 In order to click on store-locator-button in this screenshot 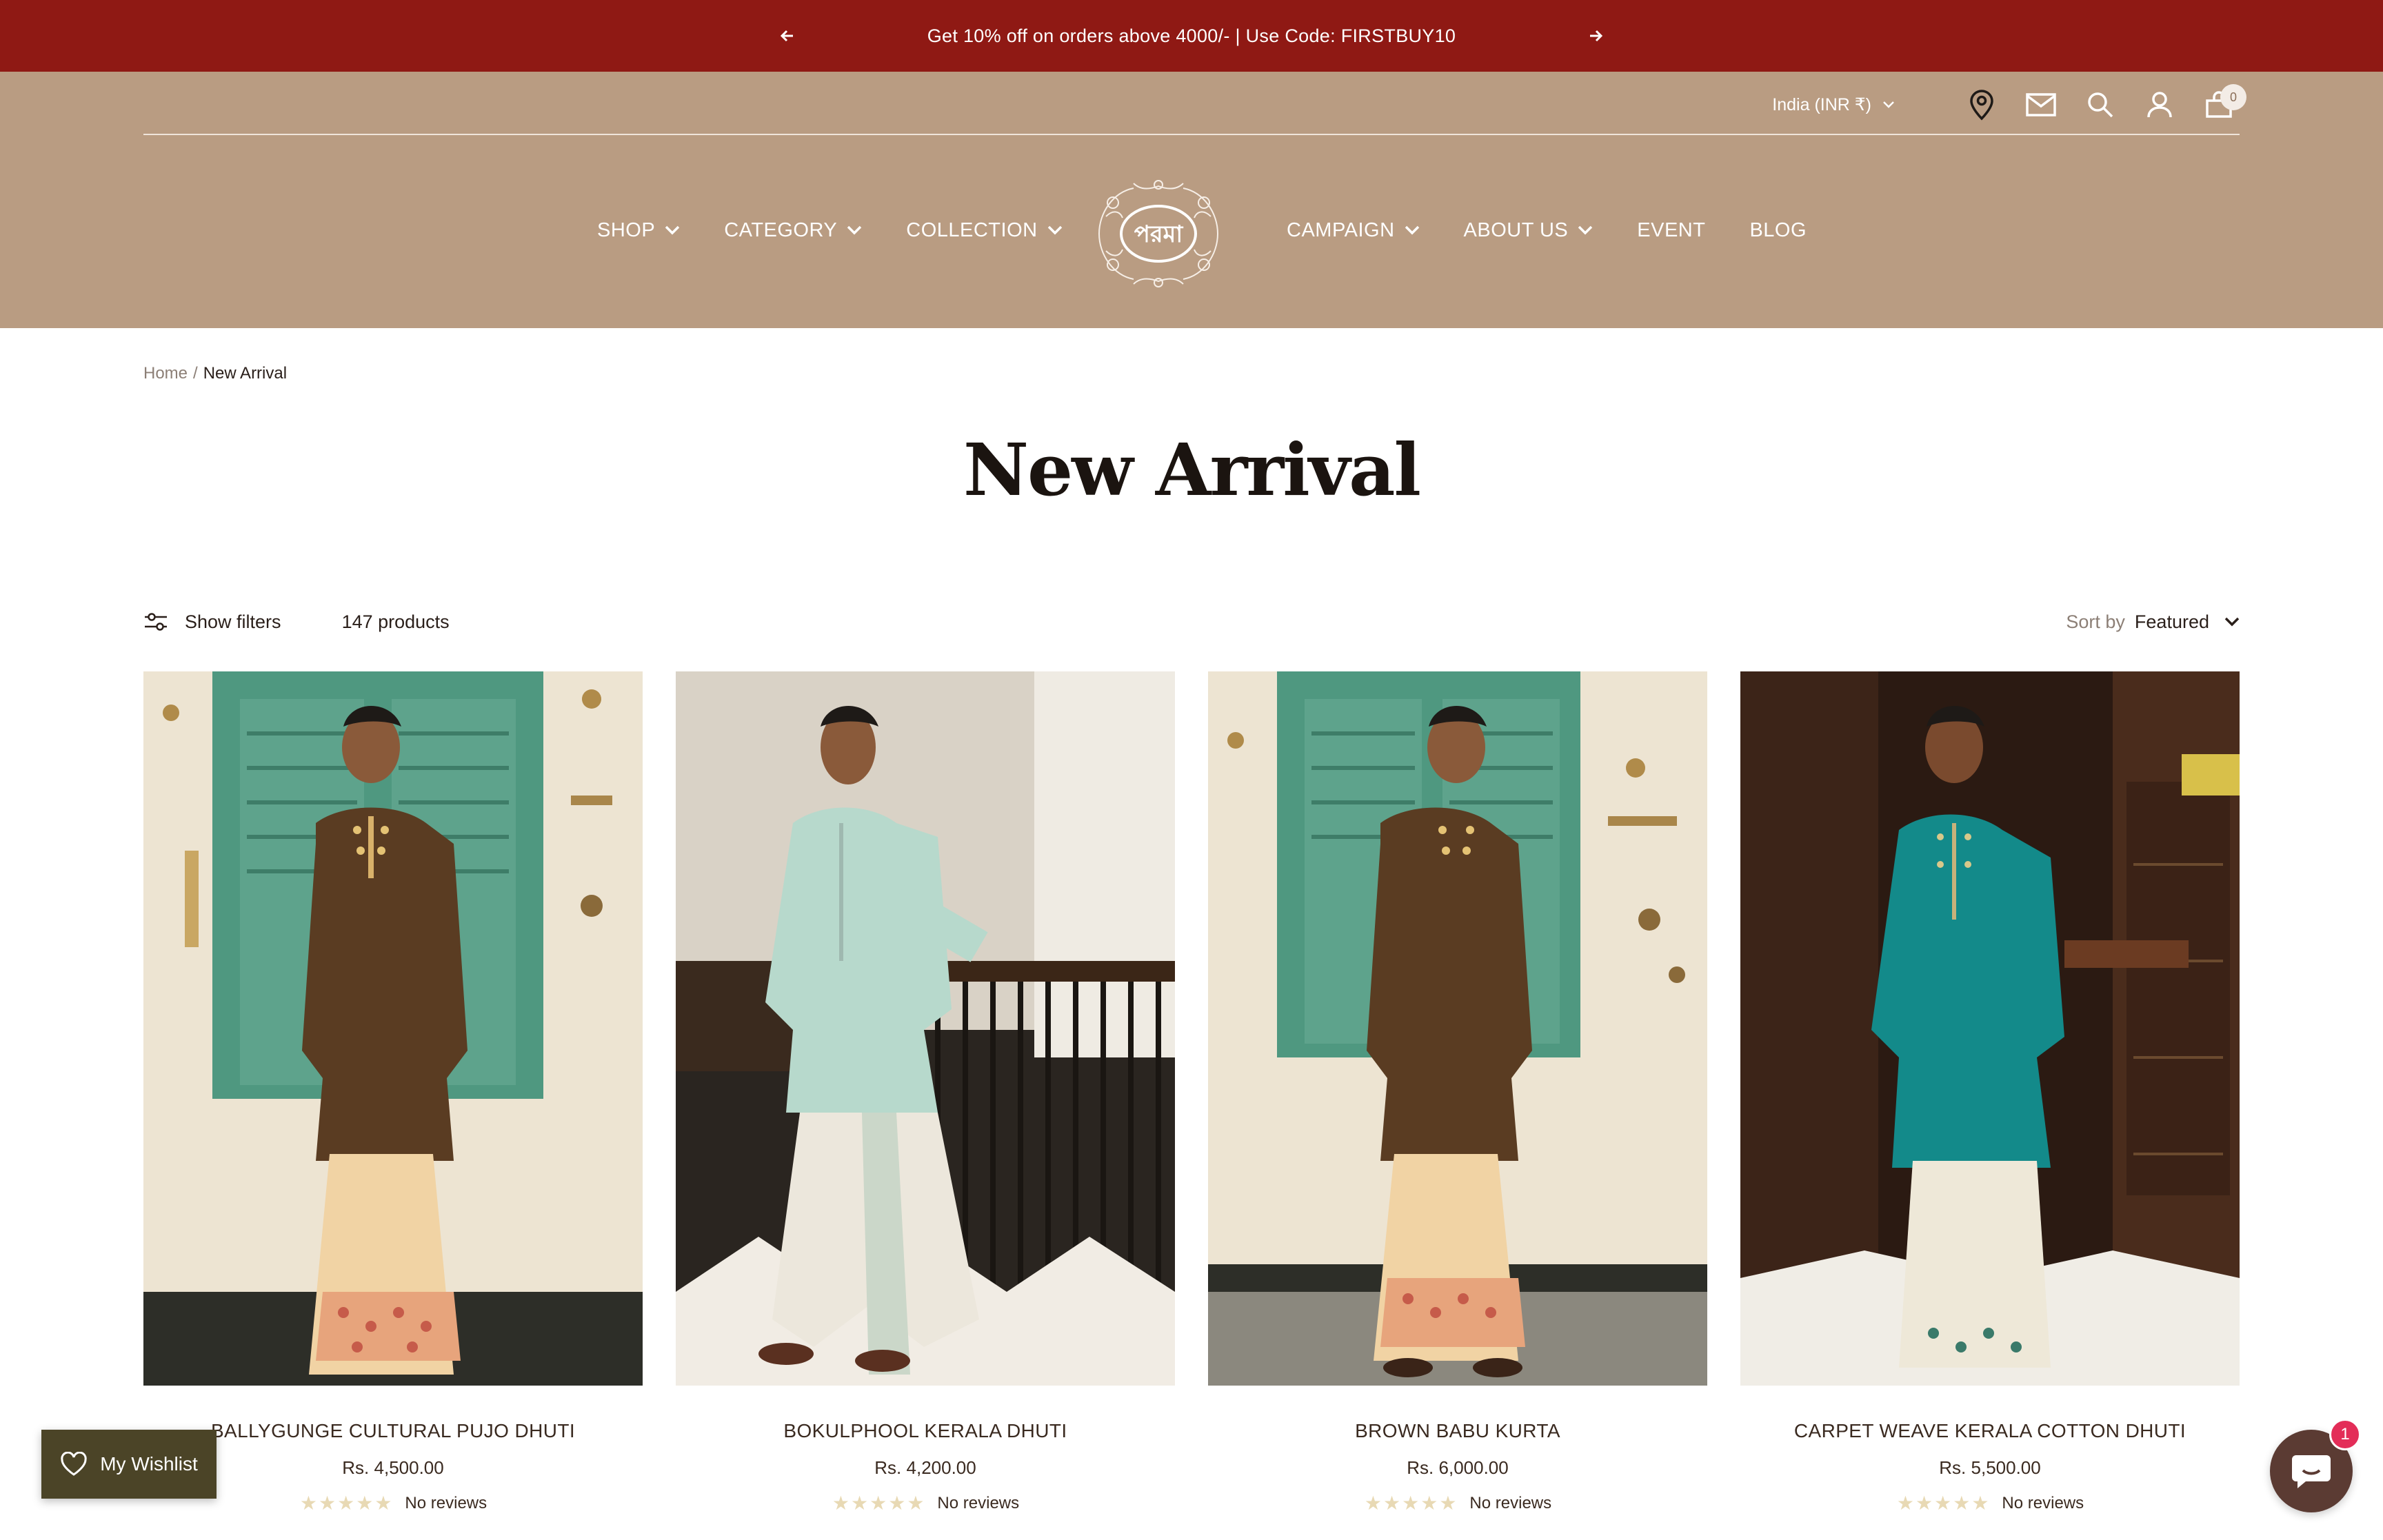, I will do `click(1981, 105)`.